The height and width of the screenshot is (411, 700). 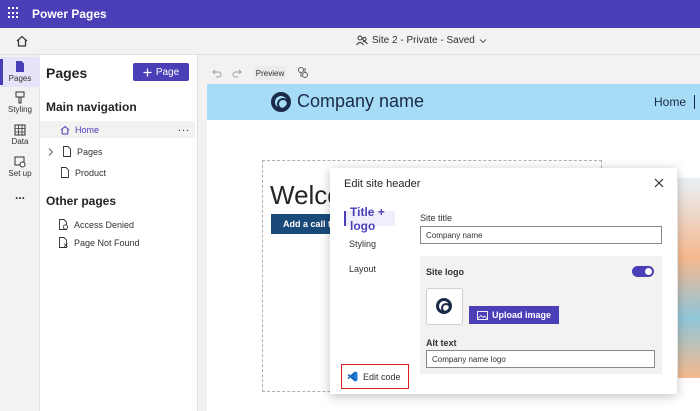 What do you see at coordinates (87, 130) in the screenshot?
I see `tree-item-label: Home` at bounding box center [87, 130].